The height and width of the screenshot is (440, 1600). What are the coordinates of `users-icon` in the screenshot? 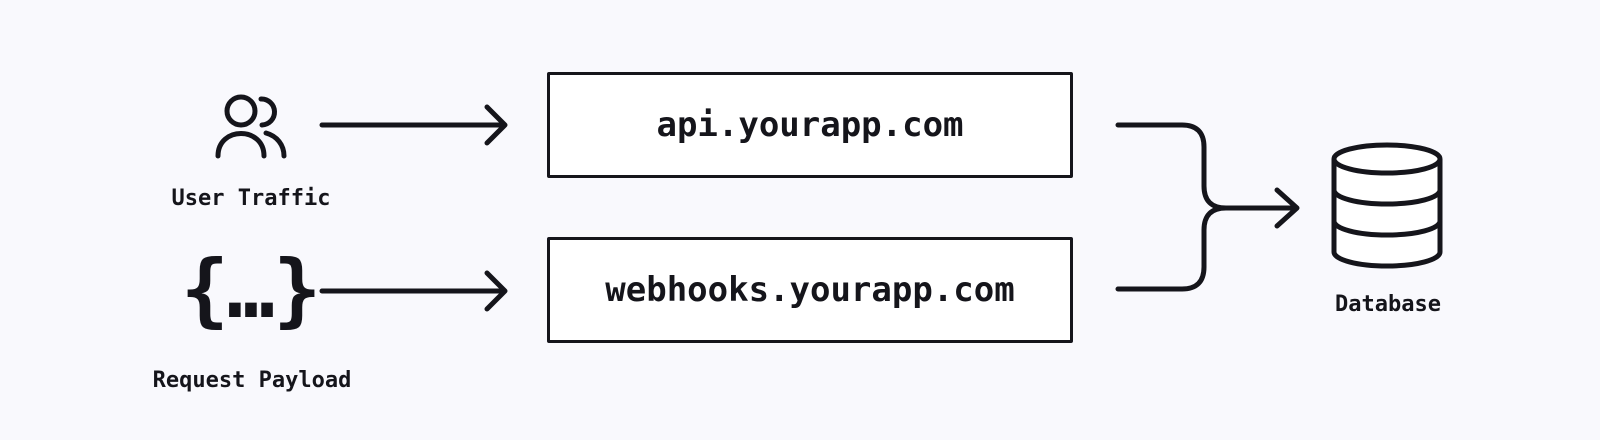 It's located at (251, 126).